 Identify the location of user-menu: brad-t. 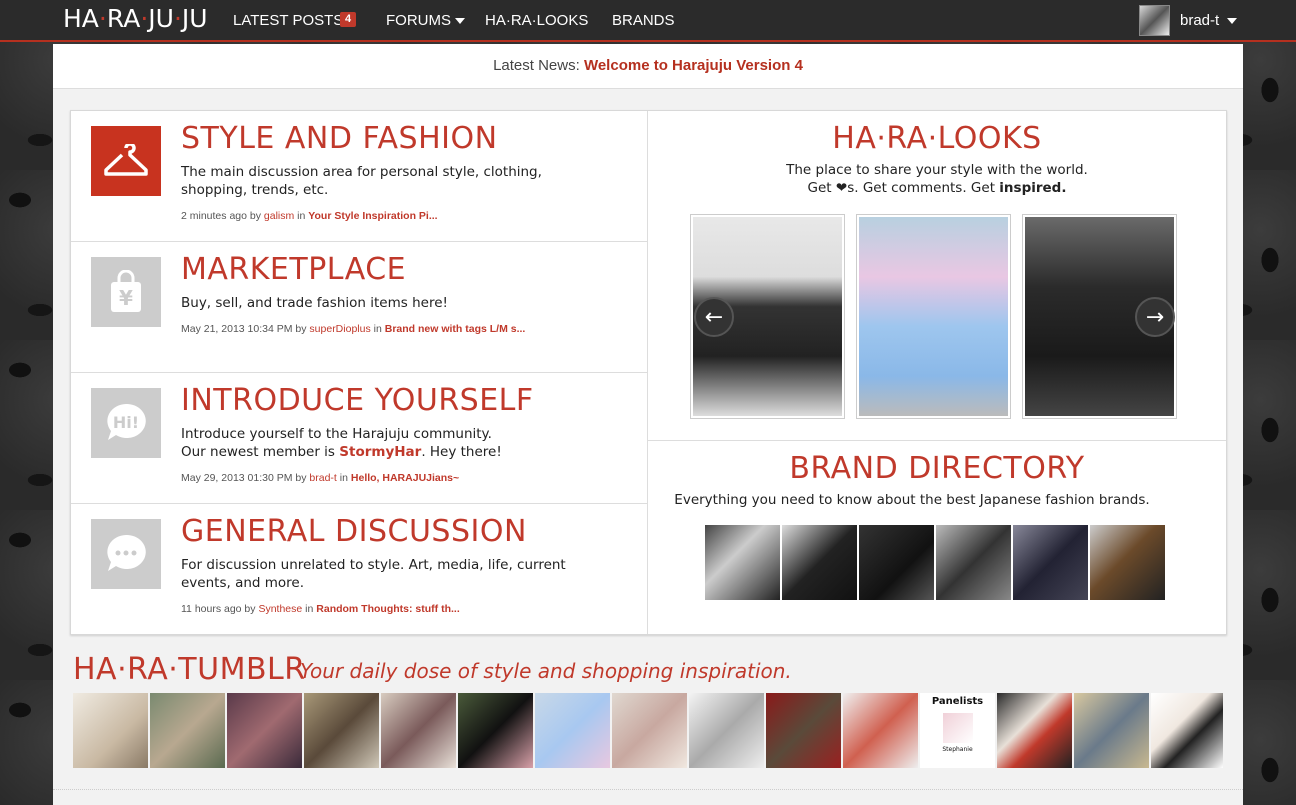
(1209, 20).